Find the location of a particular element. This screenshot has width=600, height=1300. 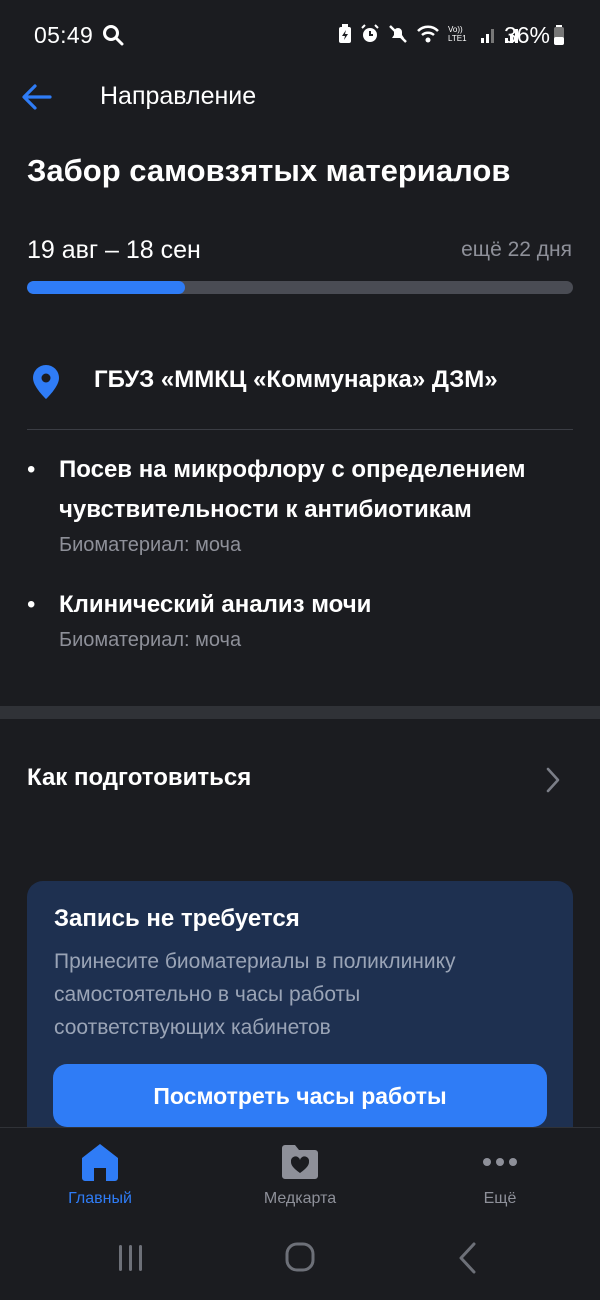

status-icons: Vo)) LTE1 is located at coordinates (429, 34).